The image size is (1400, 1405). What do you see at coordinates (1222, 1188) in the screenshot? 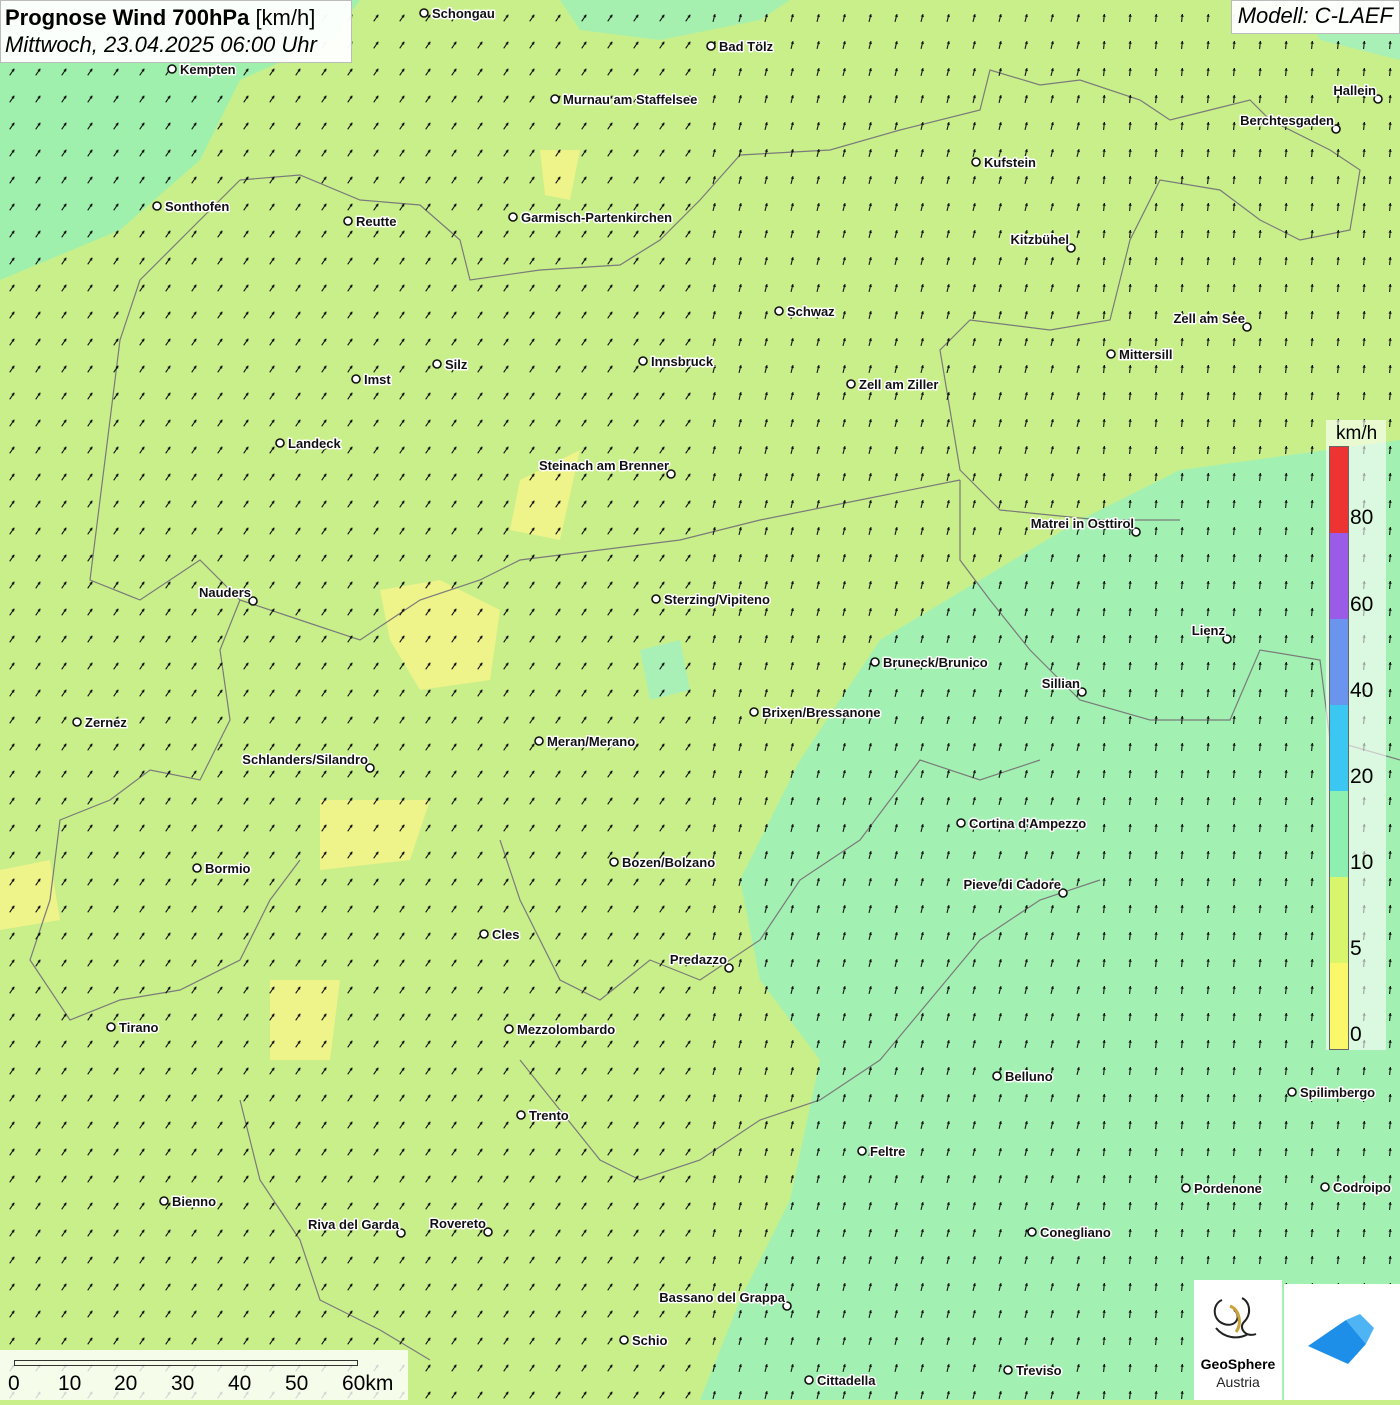
I see `city-marker: Pordenone` at bounding box center [1222, 1188].